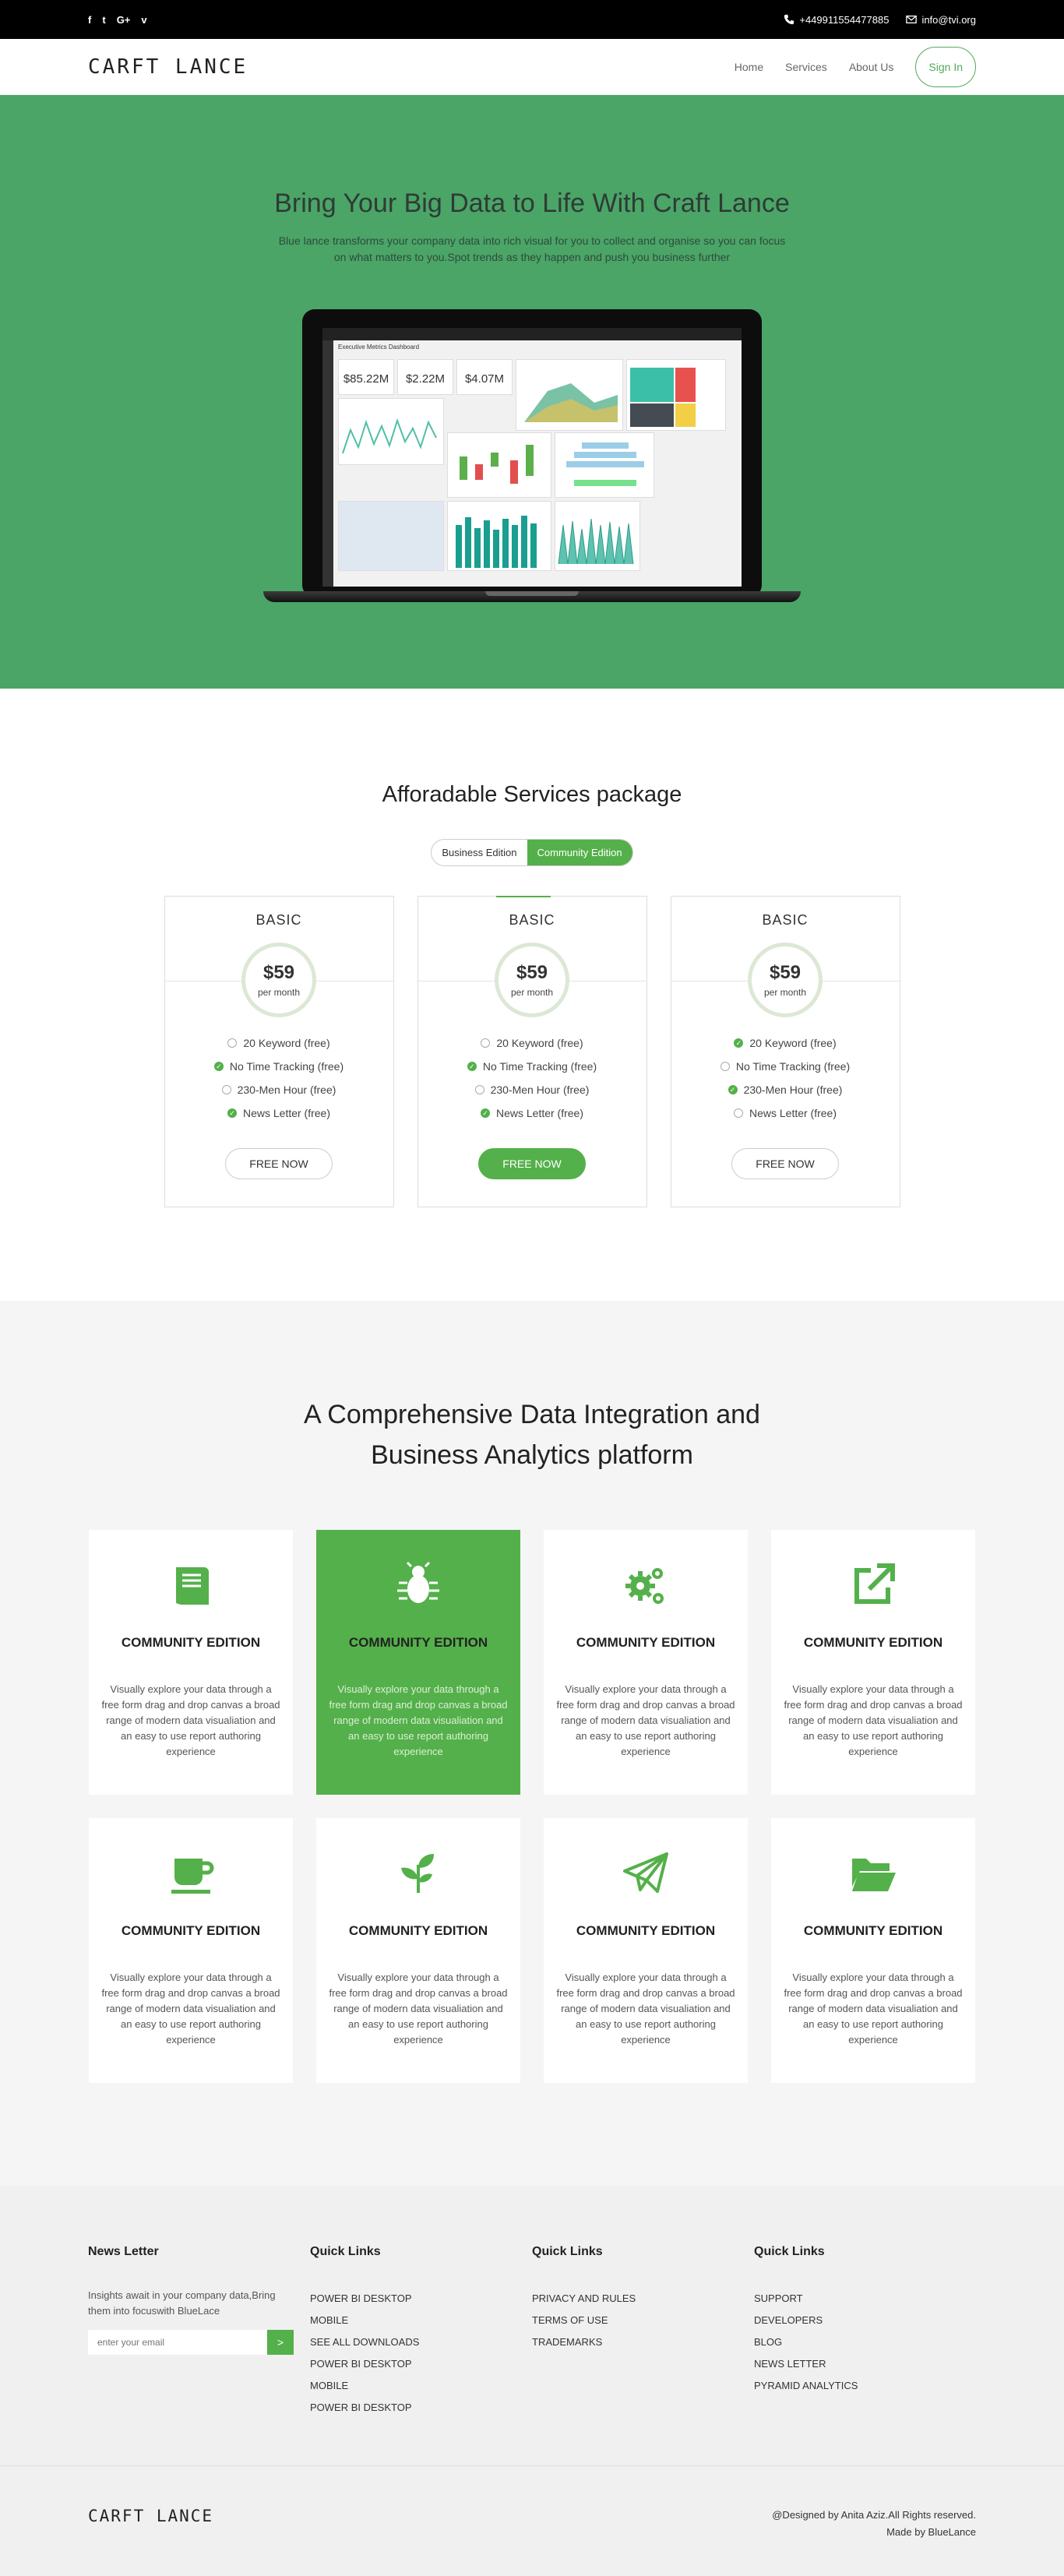 The width and height of the screenshot is (1064, 2576). I want to click on plan-feature: 230-Men Hour (free), so click(532, 1089).